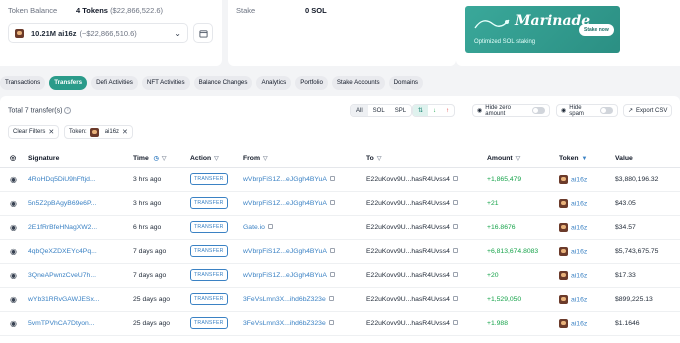 This screenshot has width=680, height=343. What do you see at coordinates (156, 159) in the screenshot?
I see `clock-icon: ◷` at bounding box center [156, 159].